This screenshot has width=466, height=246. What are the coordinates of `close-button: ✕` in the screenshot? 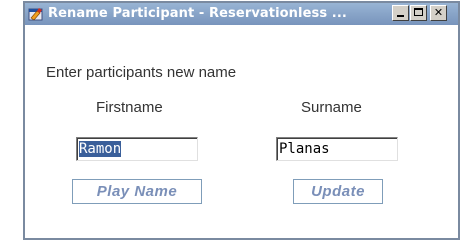 It's located at (438, 13).